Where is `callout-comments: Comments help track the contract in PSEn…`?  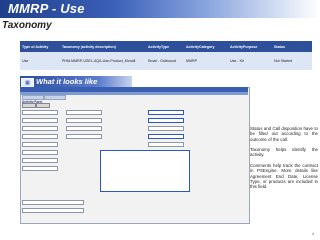
callout-comments: Comments help track the contract in PSEn… is located at coordinates (284, 176).